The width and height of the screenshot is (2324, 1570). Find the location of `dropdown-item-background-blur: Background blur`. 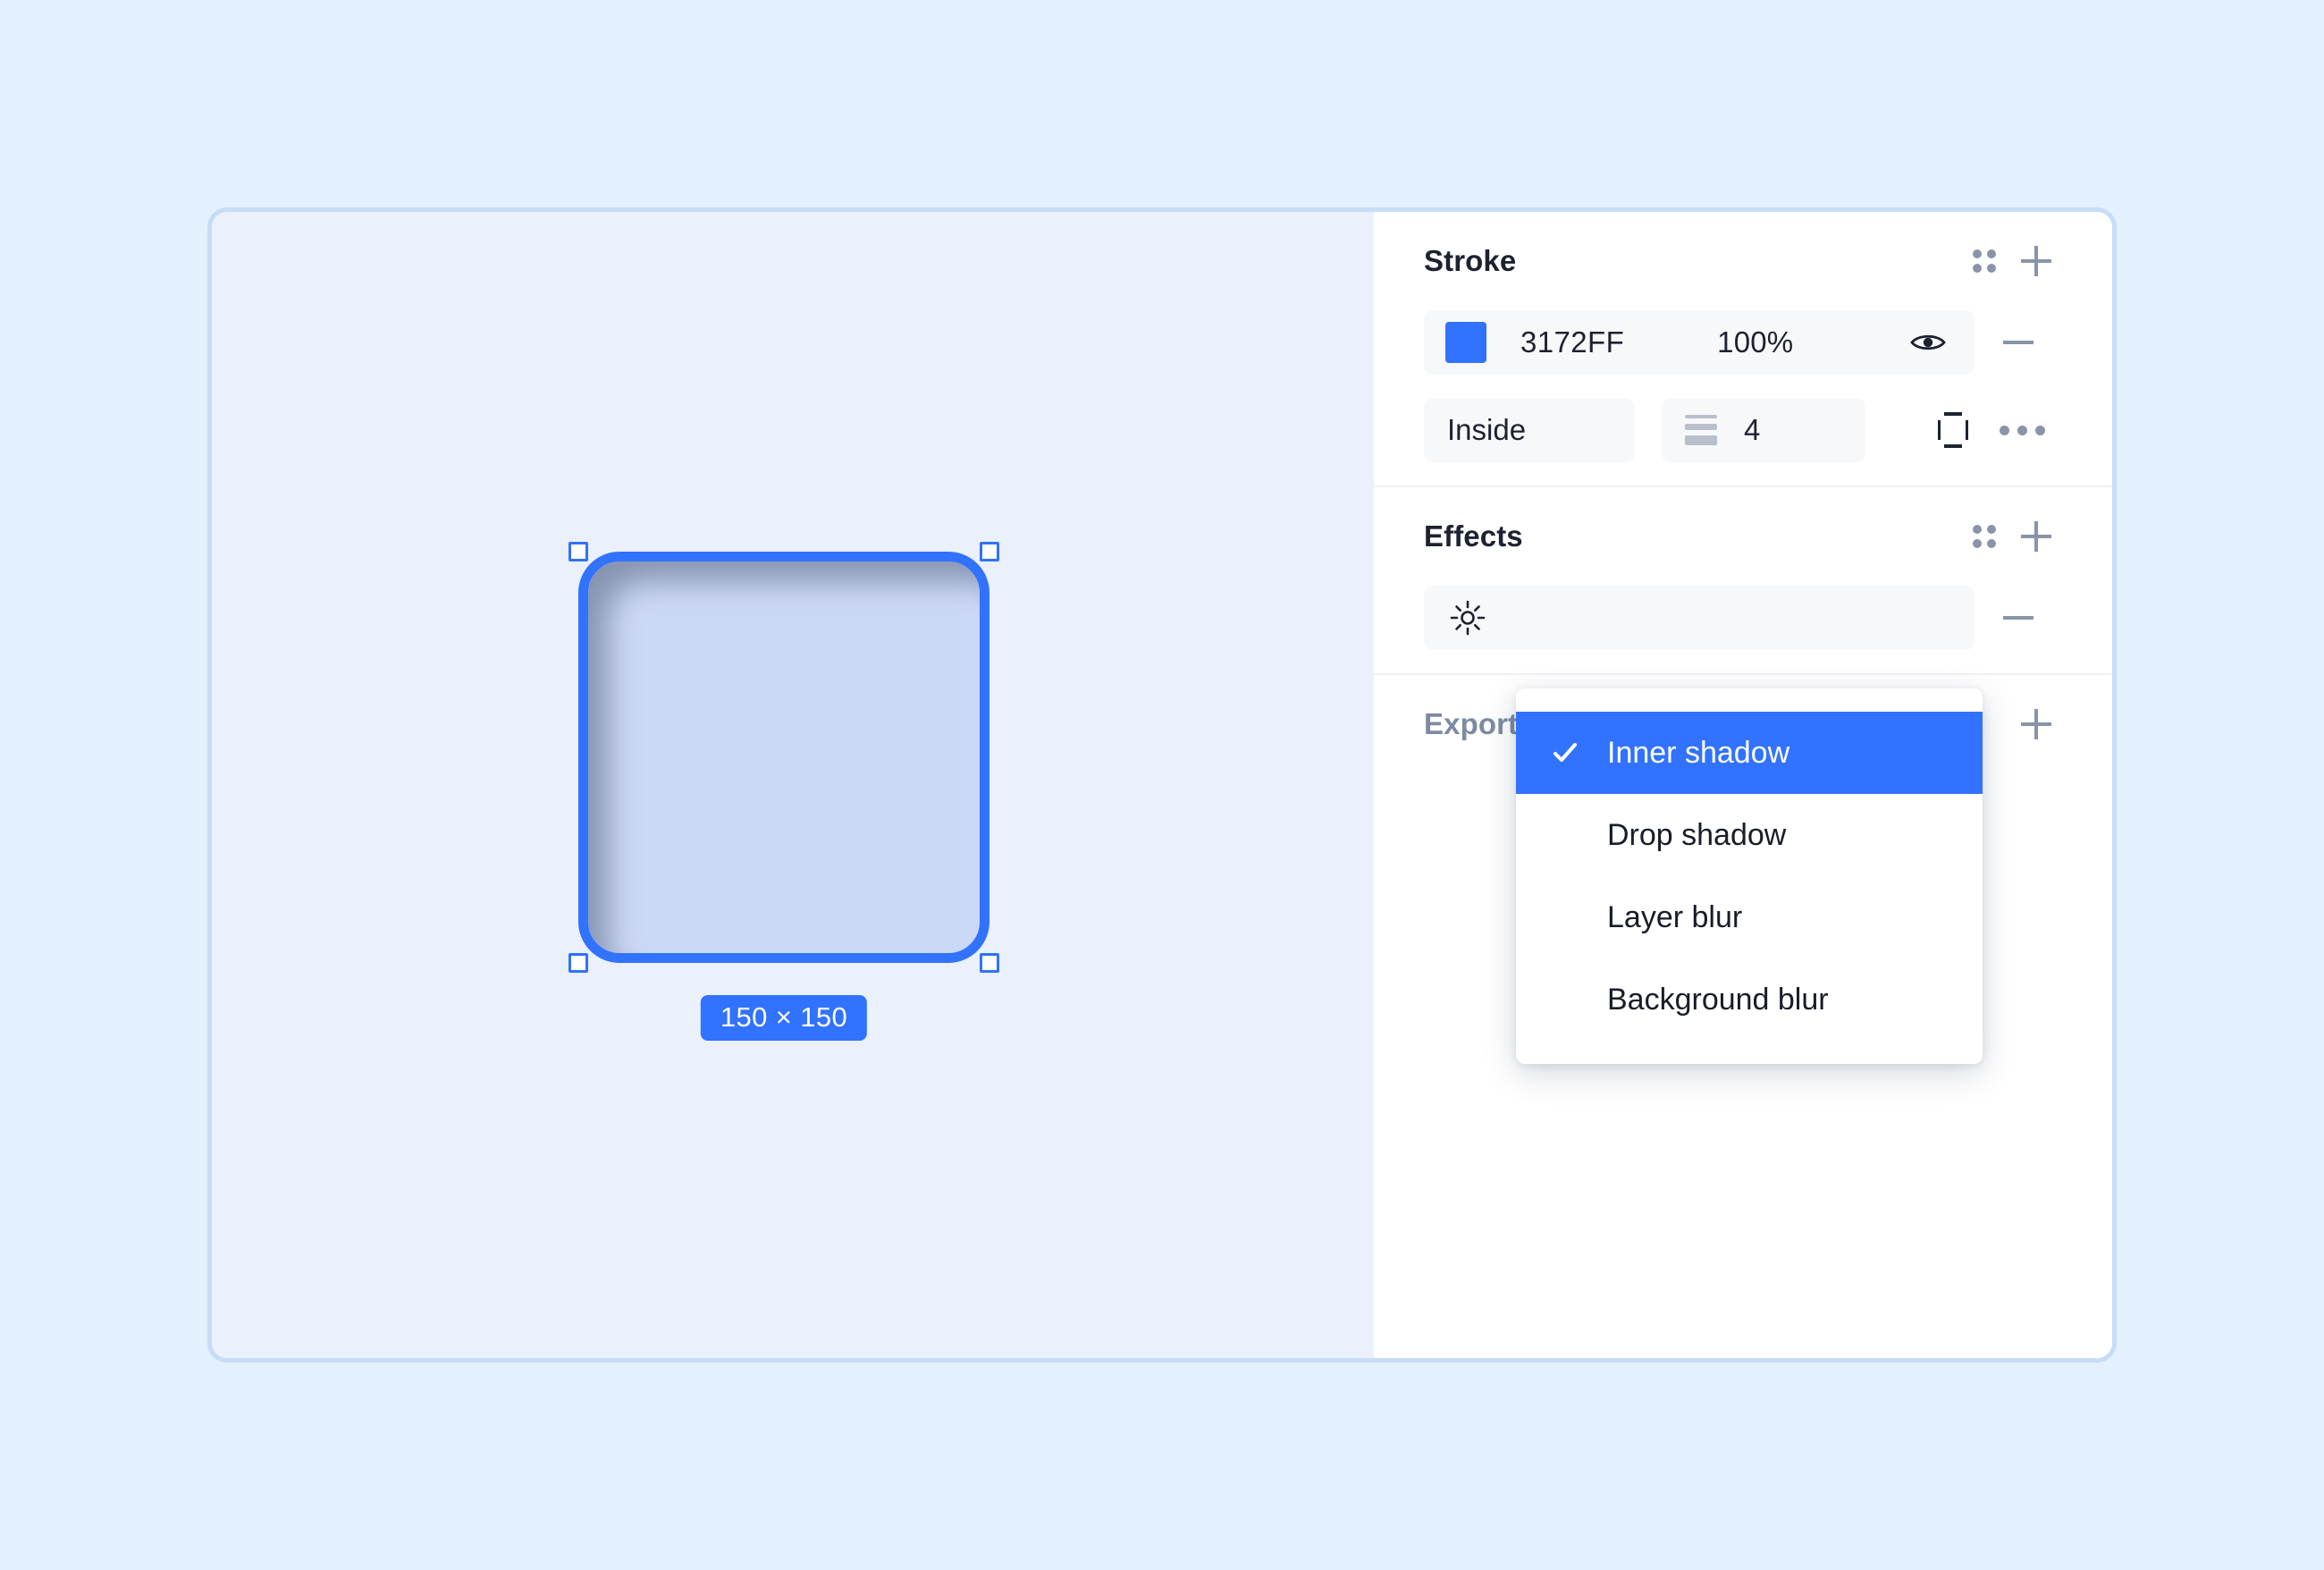

dropdown-item-background-blur: Background blur is located at coordinates (1749, 999).